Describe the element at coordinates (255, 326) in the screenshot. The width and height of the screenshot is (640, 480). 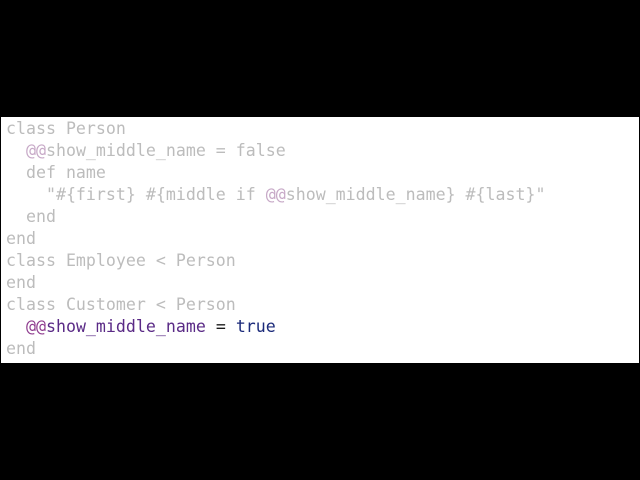
I see `code-token: true` at that location.